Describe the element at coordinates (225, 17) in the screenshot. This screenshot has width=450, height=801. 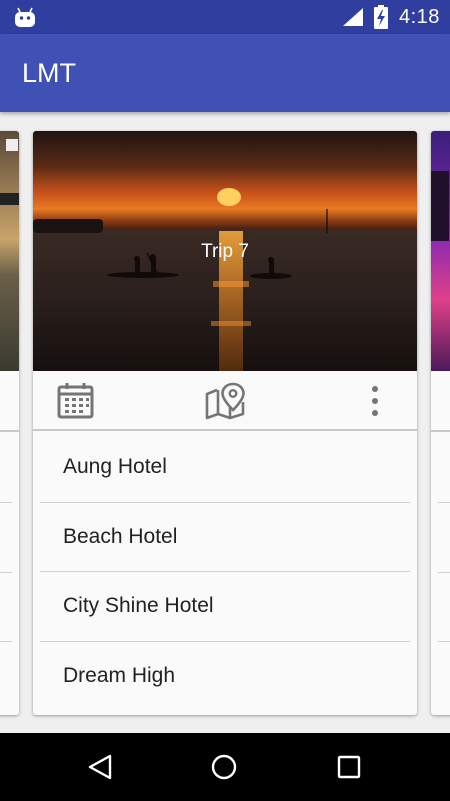
I see `status-bar: 4:18` at that location.